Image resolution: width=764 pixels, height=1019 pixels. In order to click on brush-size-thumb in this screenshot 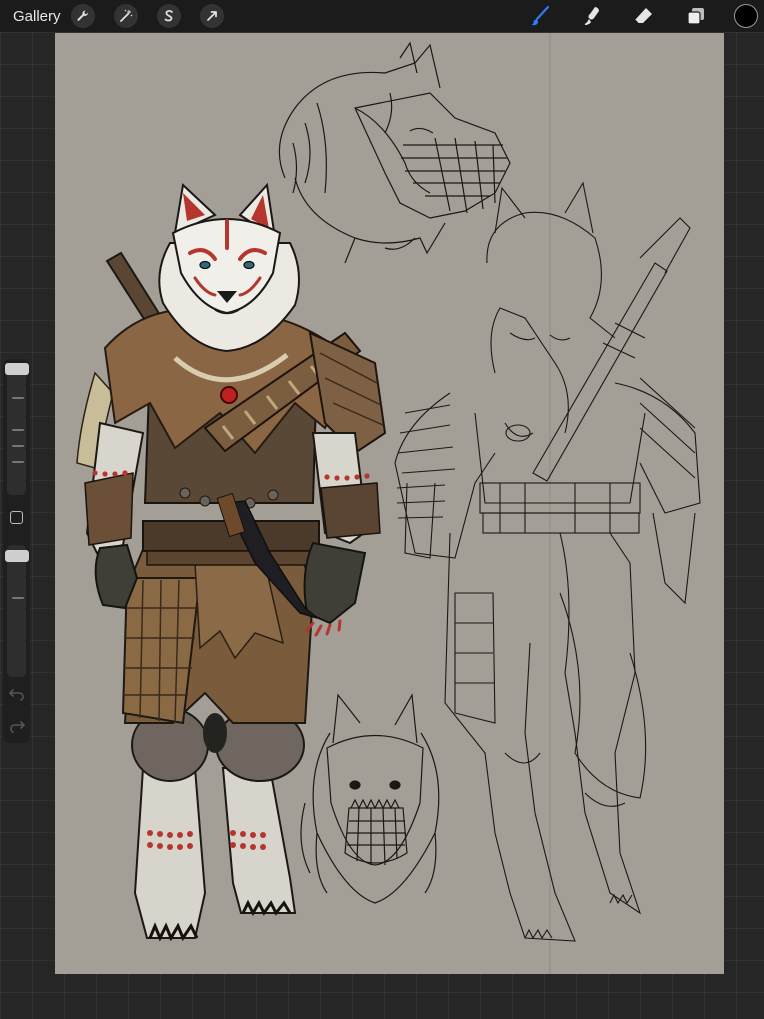, I will do `click(17, 369)`.